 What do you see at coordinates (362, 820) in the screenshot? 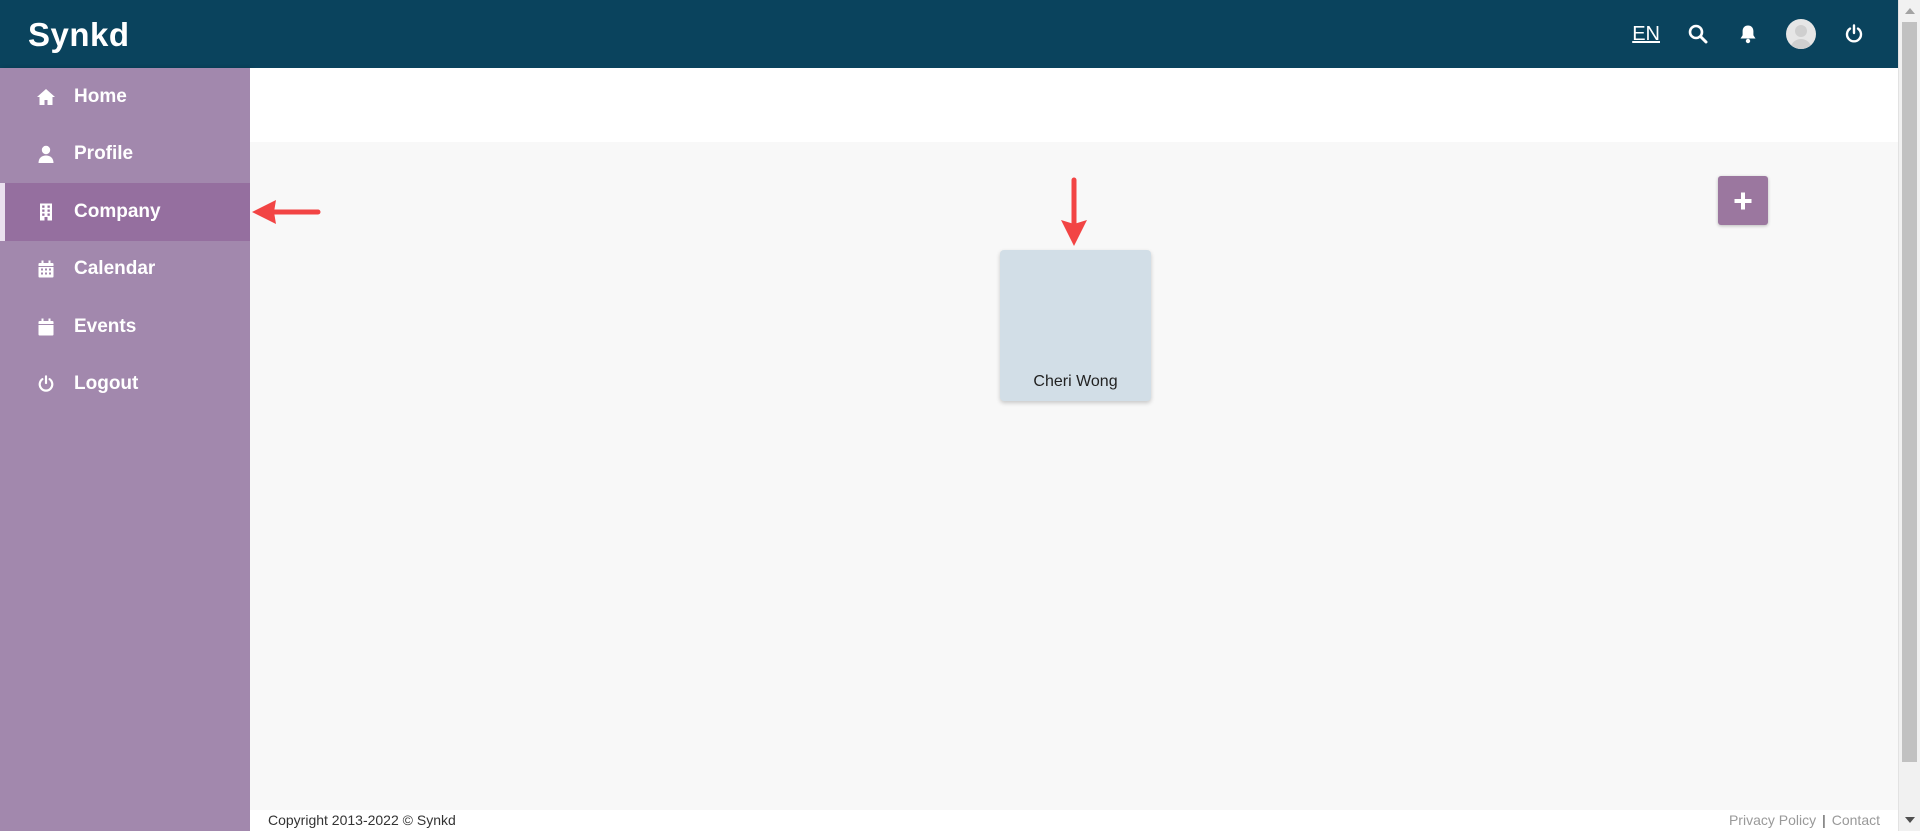
I see `copyright-text: Copyright 2013-2022 © Synkd` at bounding box center [362, 820].